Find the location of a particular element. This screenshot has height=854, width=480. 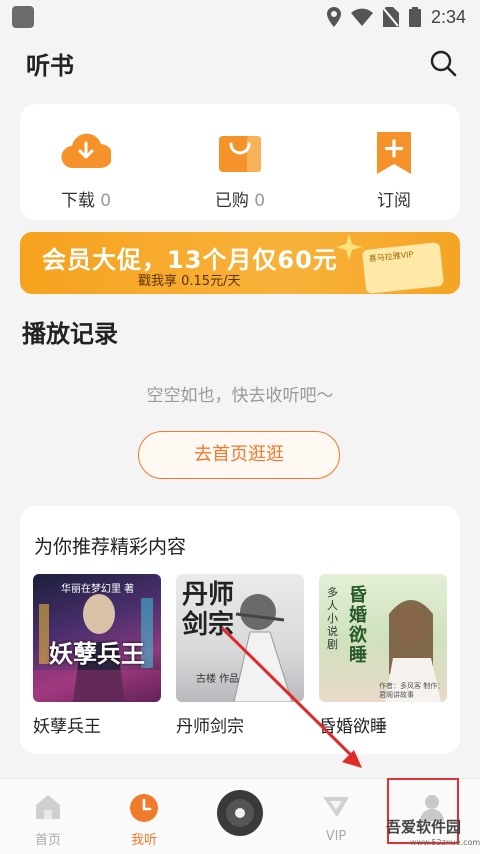

book-cover: 丹师剑宗 古楼 作品 is located at coordinates (240, 638).